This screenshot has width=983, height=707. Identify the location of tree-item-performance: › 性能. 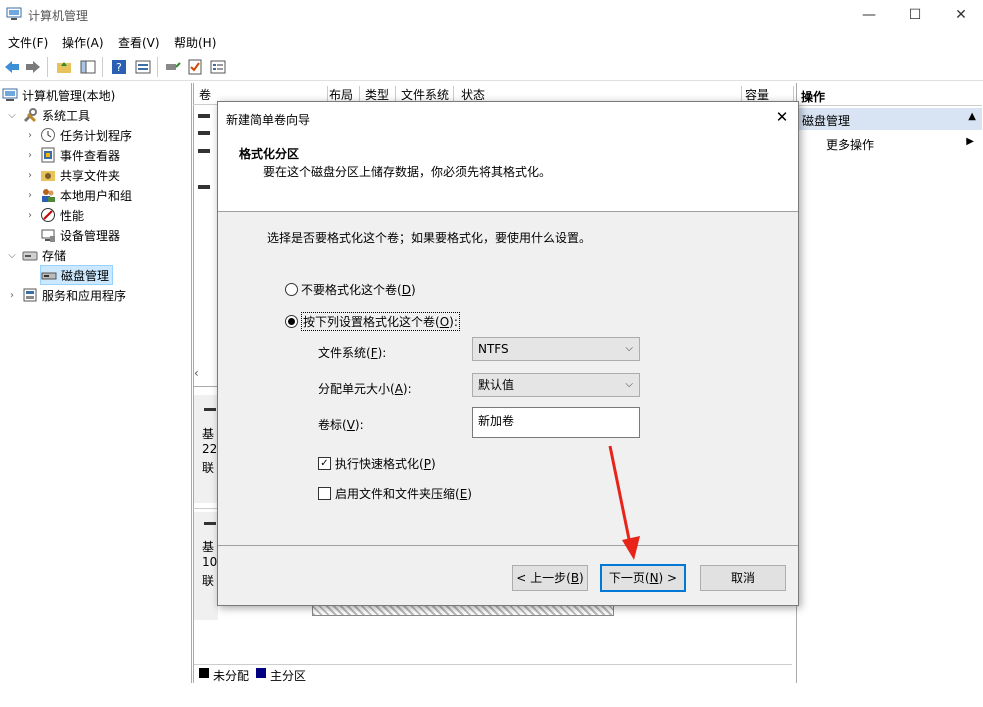
(96, 215).